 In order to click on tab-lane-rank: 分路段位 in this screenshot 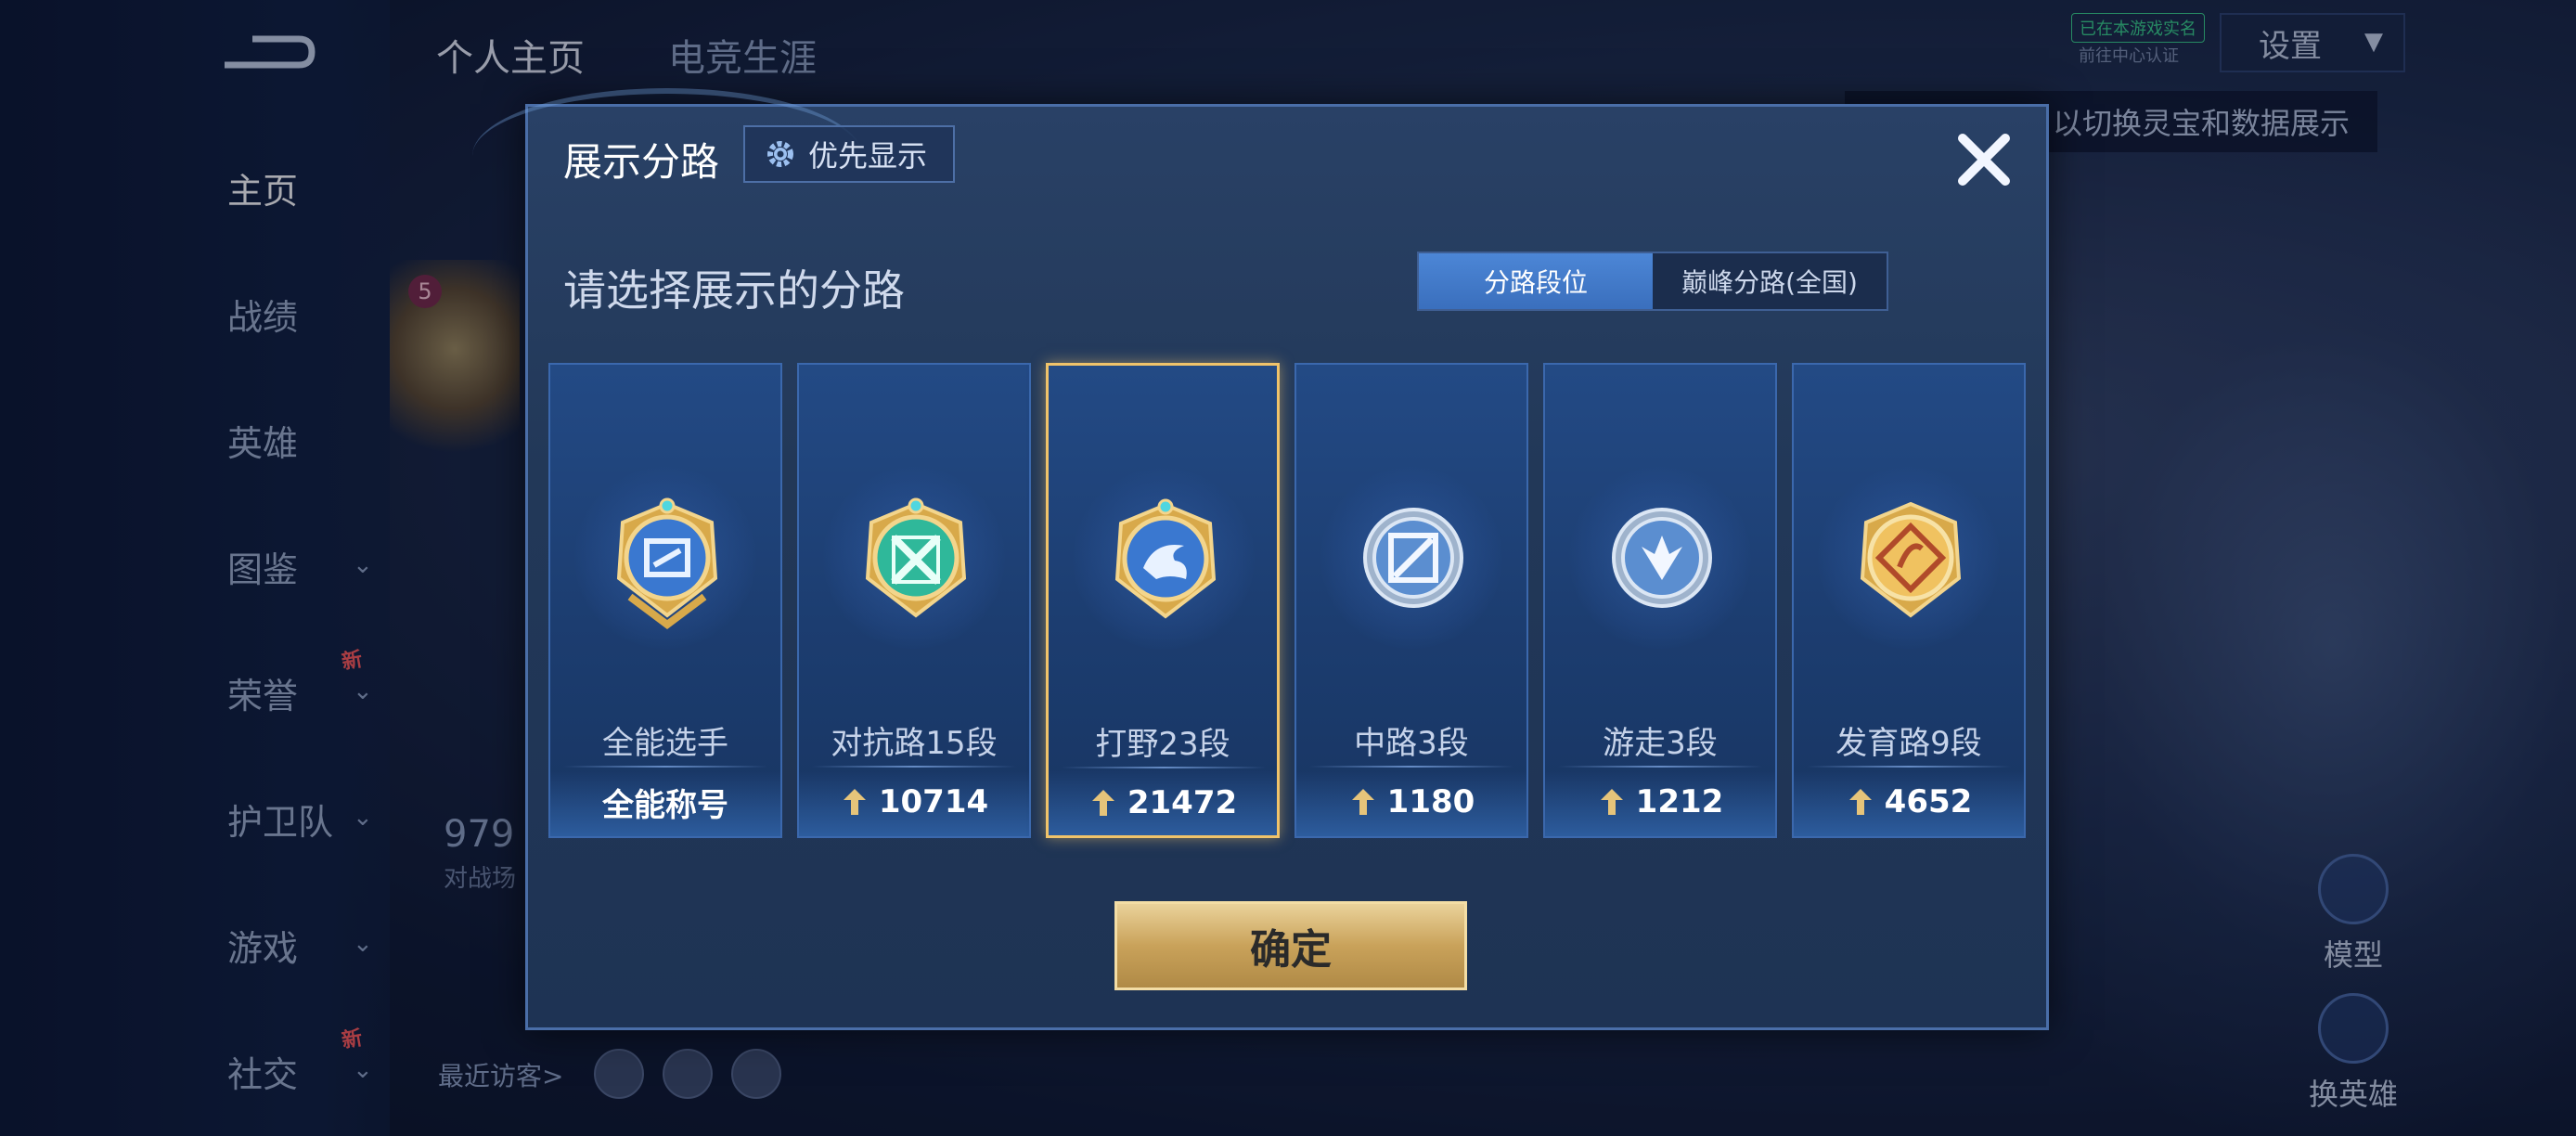, I will do `click(1536, 281)`.